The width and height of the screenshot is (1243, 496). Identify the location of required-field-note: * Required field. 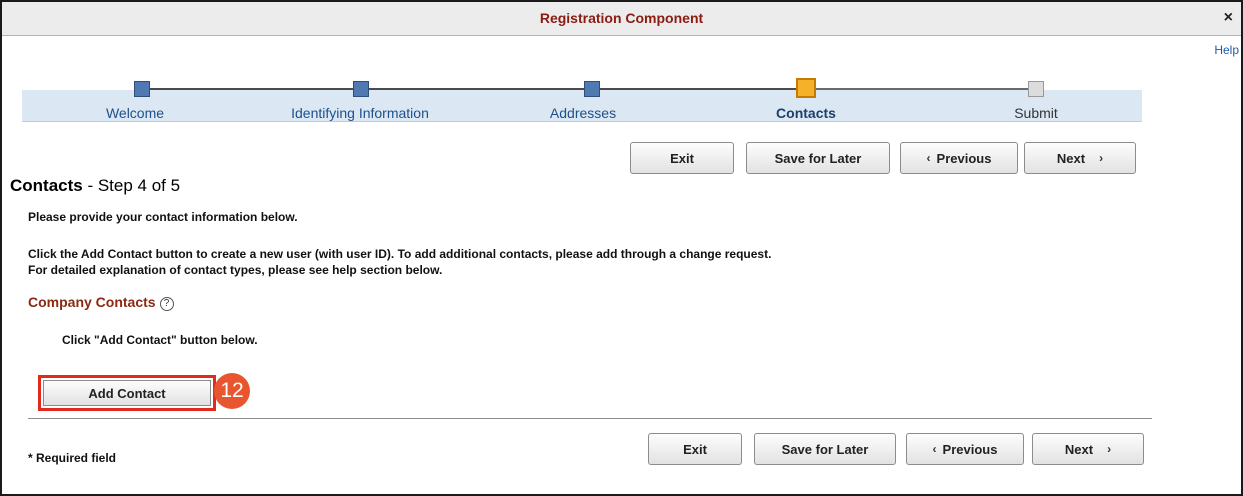
(72, 458).